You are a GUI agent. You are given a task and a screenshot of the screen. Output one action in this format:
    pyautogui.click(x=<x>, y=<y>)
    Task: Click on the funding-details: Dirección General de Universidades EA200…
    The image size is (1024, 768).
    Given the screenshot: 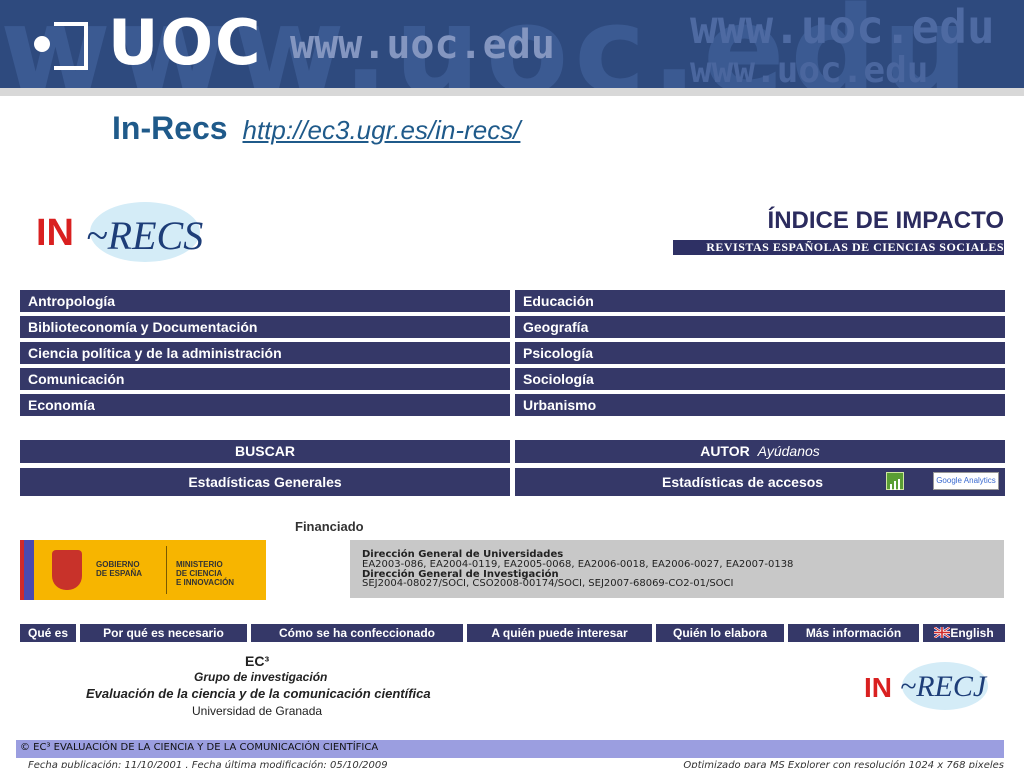 What is the action you would take?
    pyautogui.click(x=677, y=569)
    